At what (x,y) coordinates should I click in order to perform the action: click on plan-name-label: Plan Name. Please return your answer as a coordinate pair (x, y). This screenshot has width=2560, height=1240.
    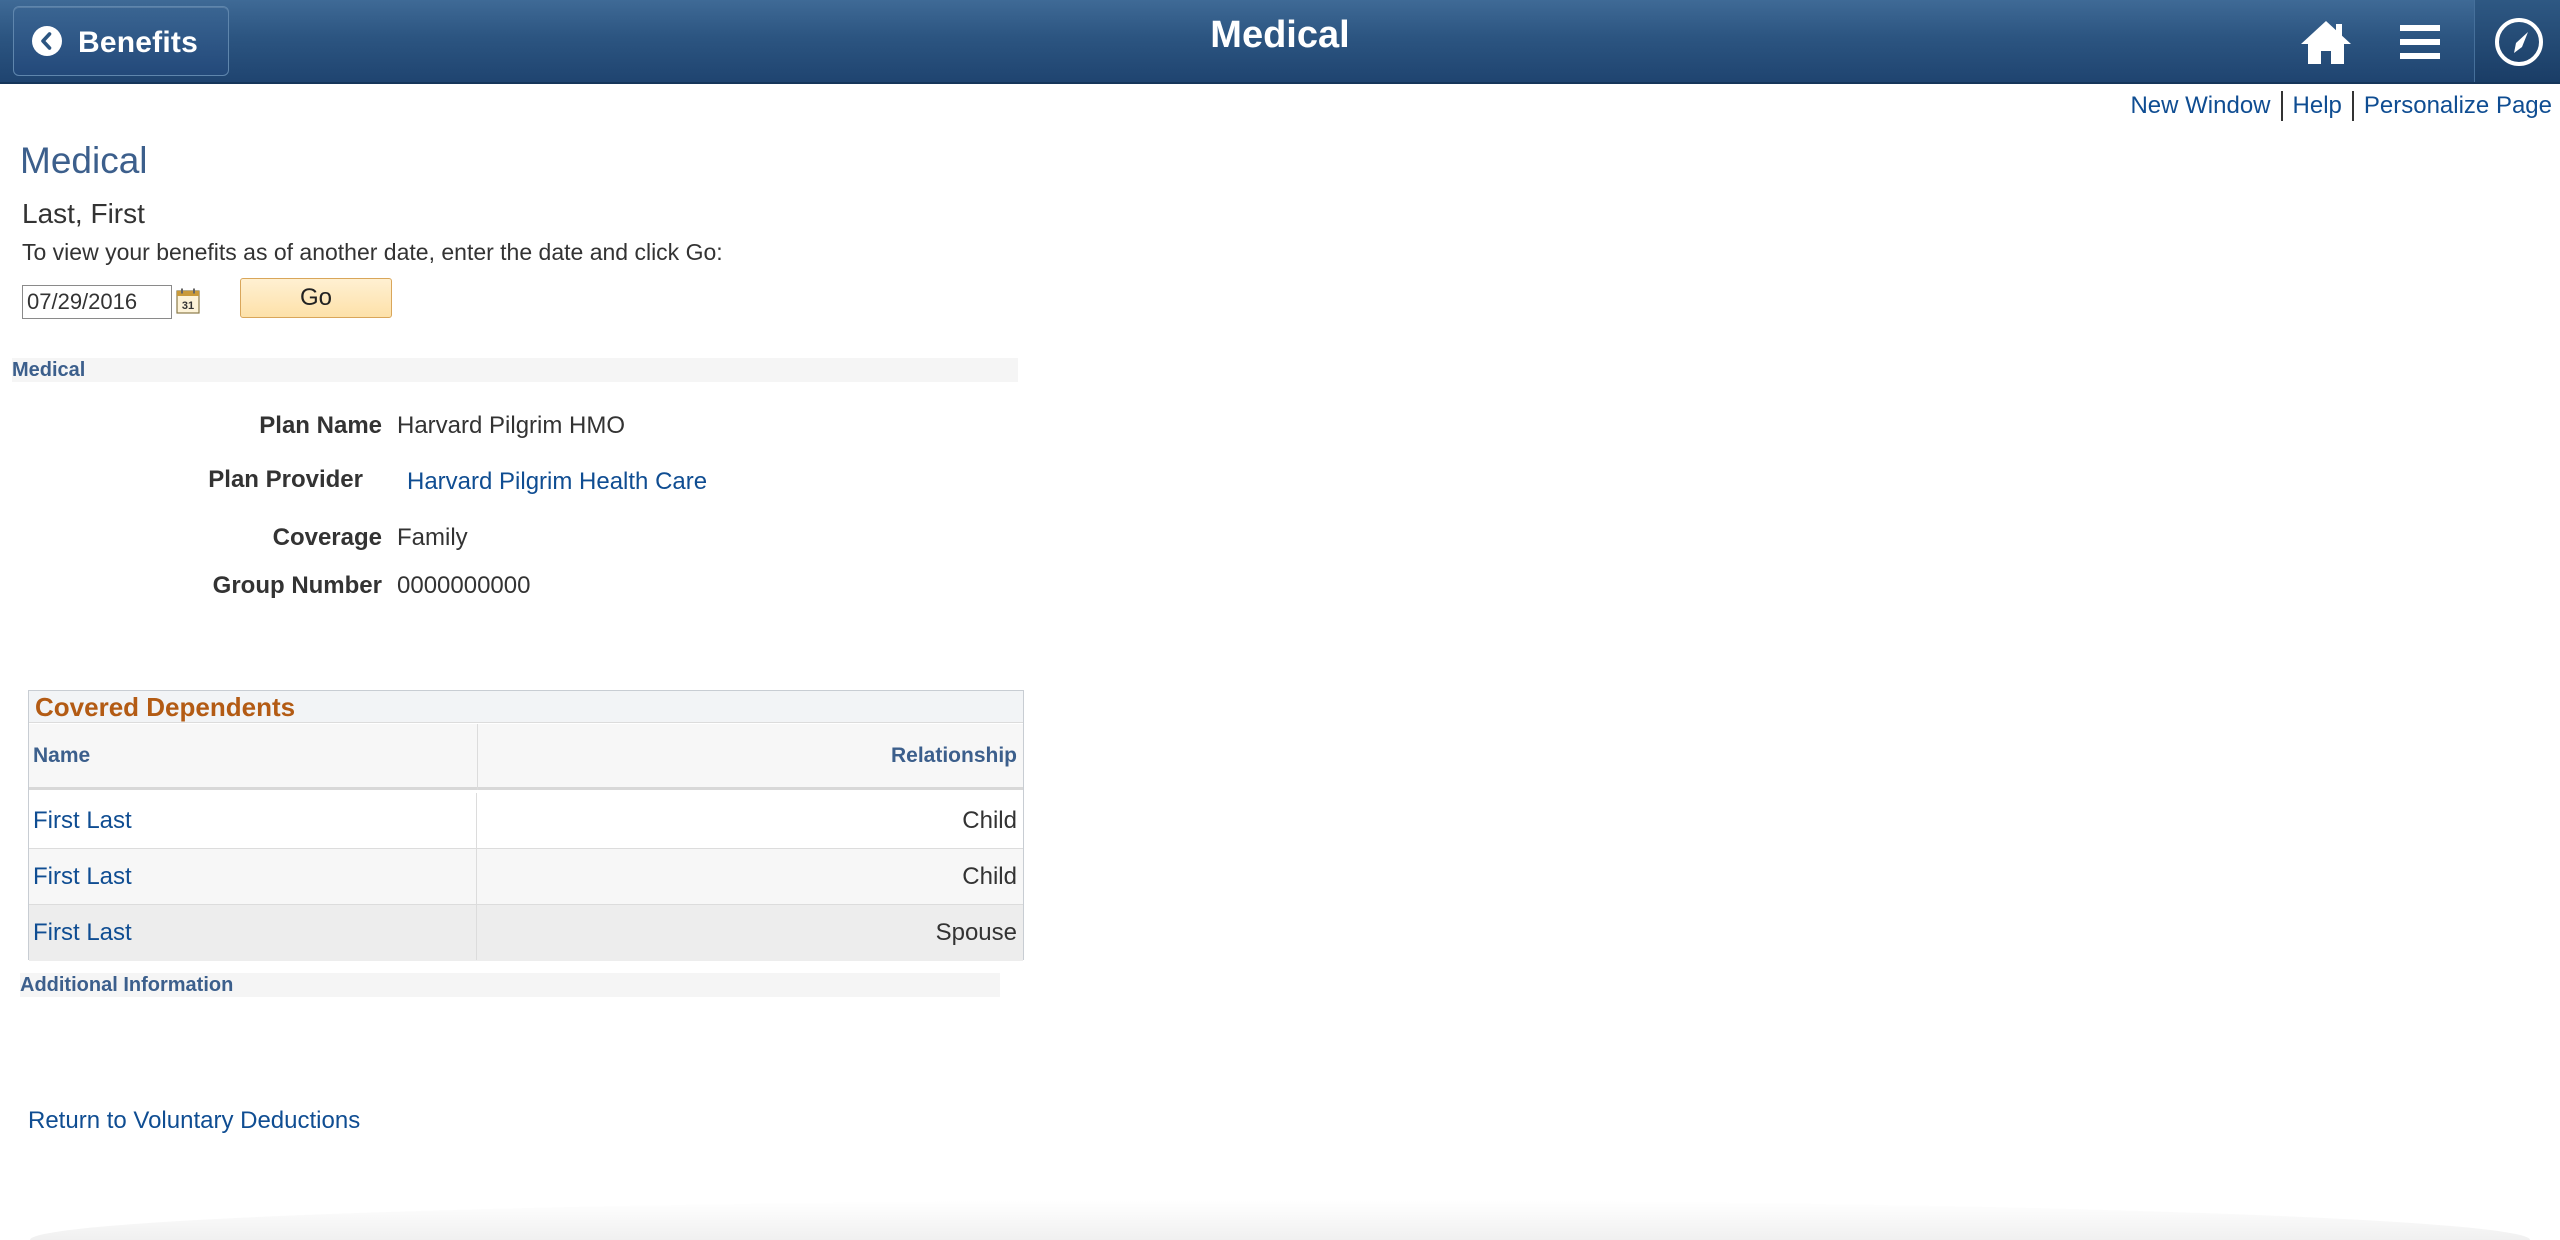
    Looking at the image, I should click on (320, 425).